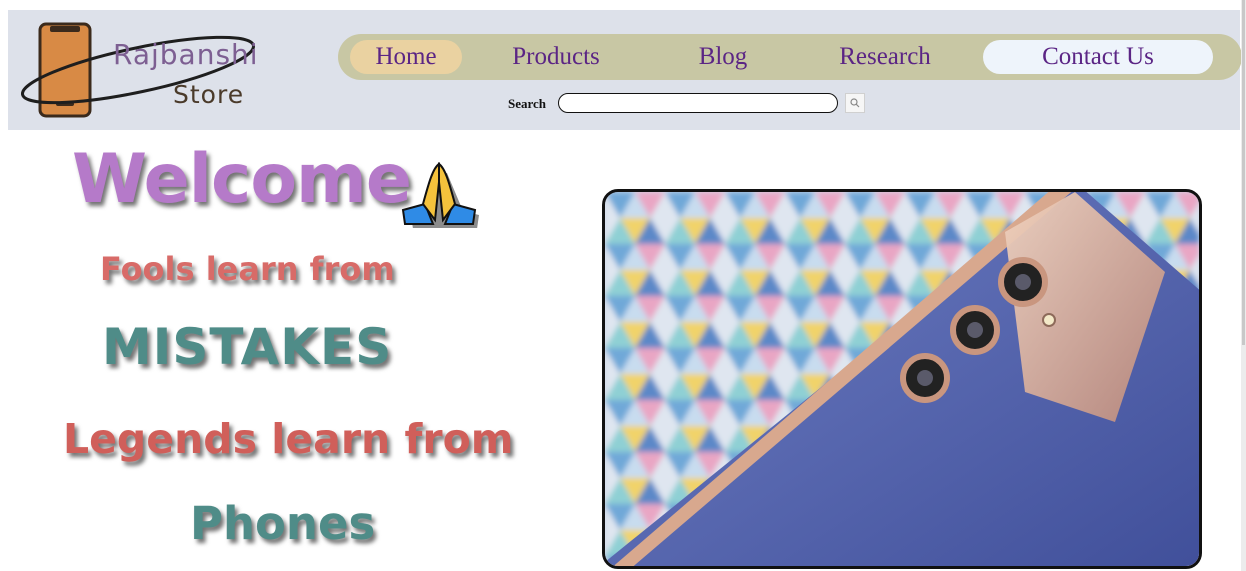 This screenshot has height=571, width=1246. What do you see at coordinates (440, 195) in the screenshot?
I see `folded-hands-icon` at bounding box center [440, 195].